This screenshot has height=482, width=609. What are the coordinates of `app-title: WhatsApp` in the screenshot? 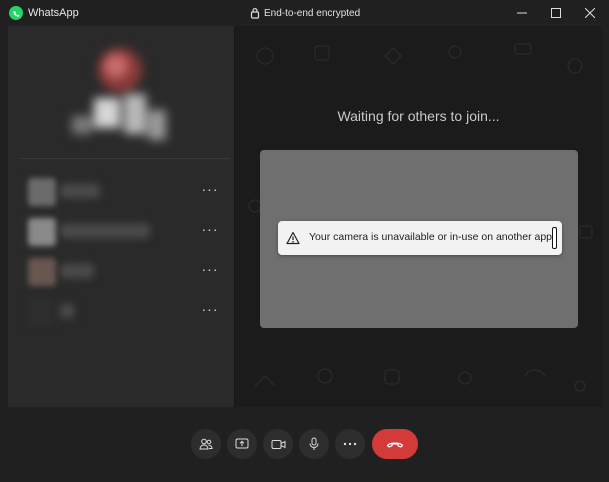 It's located at (53, 13).